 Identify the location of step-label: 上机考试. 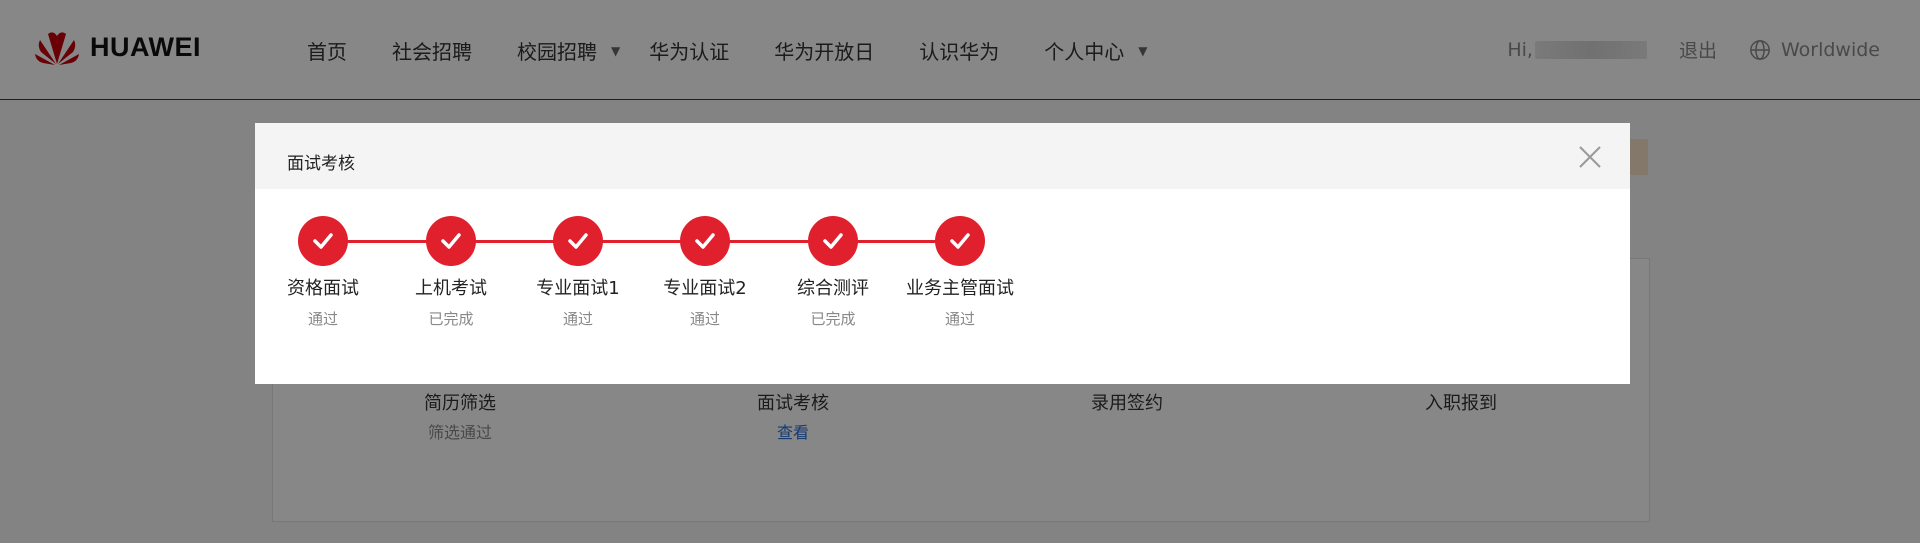
(451, 288).